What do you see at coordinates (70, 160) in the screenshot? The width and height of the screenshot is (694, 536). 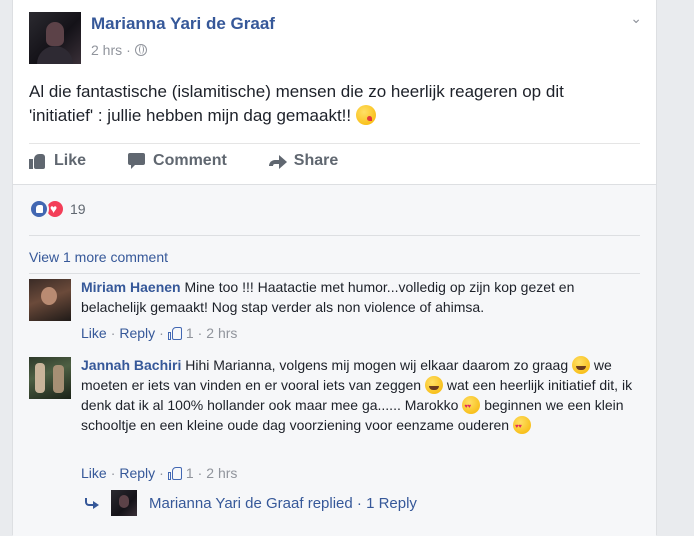 I see `like-button-label: Like` at bounding box center [70, 160].